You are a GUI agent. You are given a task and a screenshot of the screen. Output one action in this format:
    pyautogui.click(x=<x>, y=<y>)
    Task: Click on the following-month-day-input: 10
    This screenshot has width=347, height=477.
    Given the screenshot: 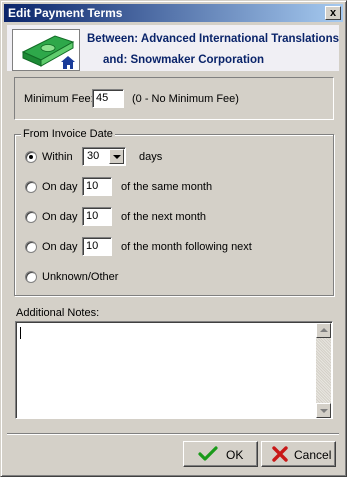 What is the action you would take?
    pyautogui.click(x=97, y=246)
    